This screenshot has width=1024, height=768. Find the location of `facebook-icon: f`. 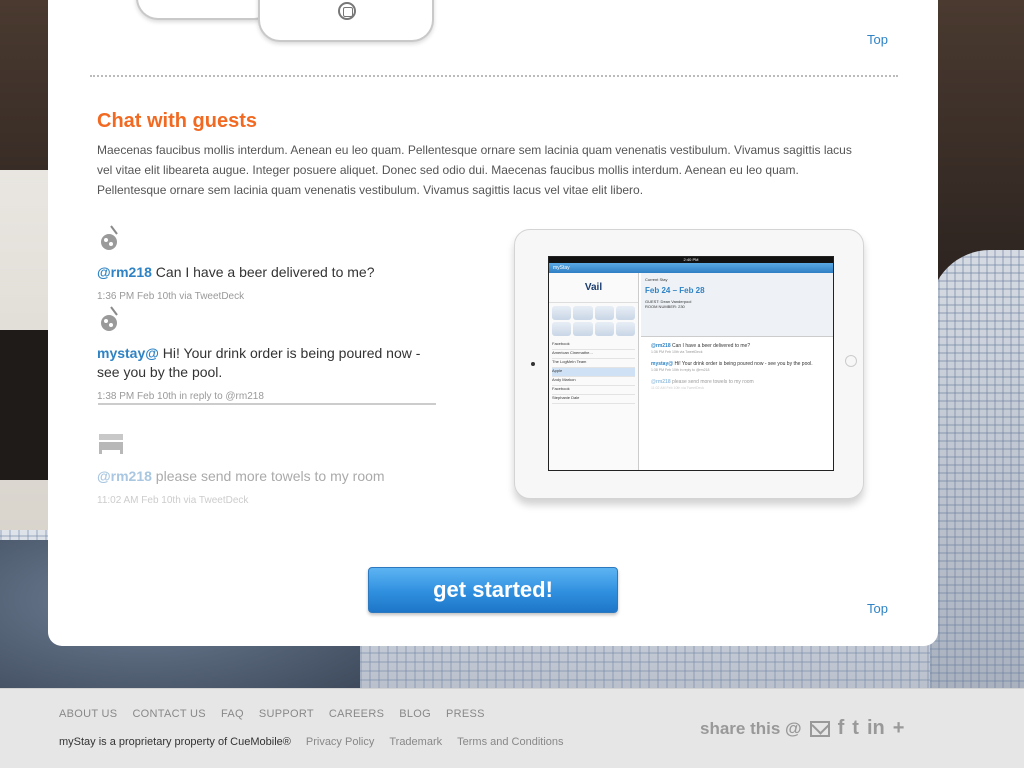

facebook-icon: f is located at coordinates (841, 728).